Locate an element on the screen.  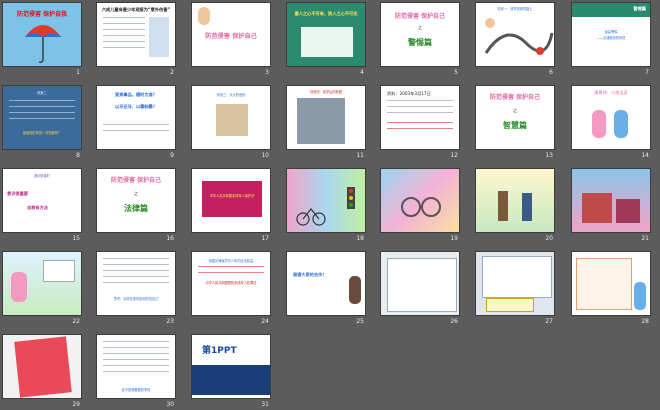
screenshot-image is located at coordinates (517, 277).